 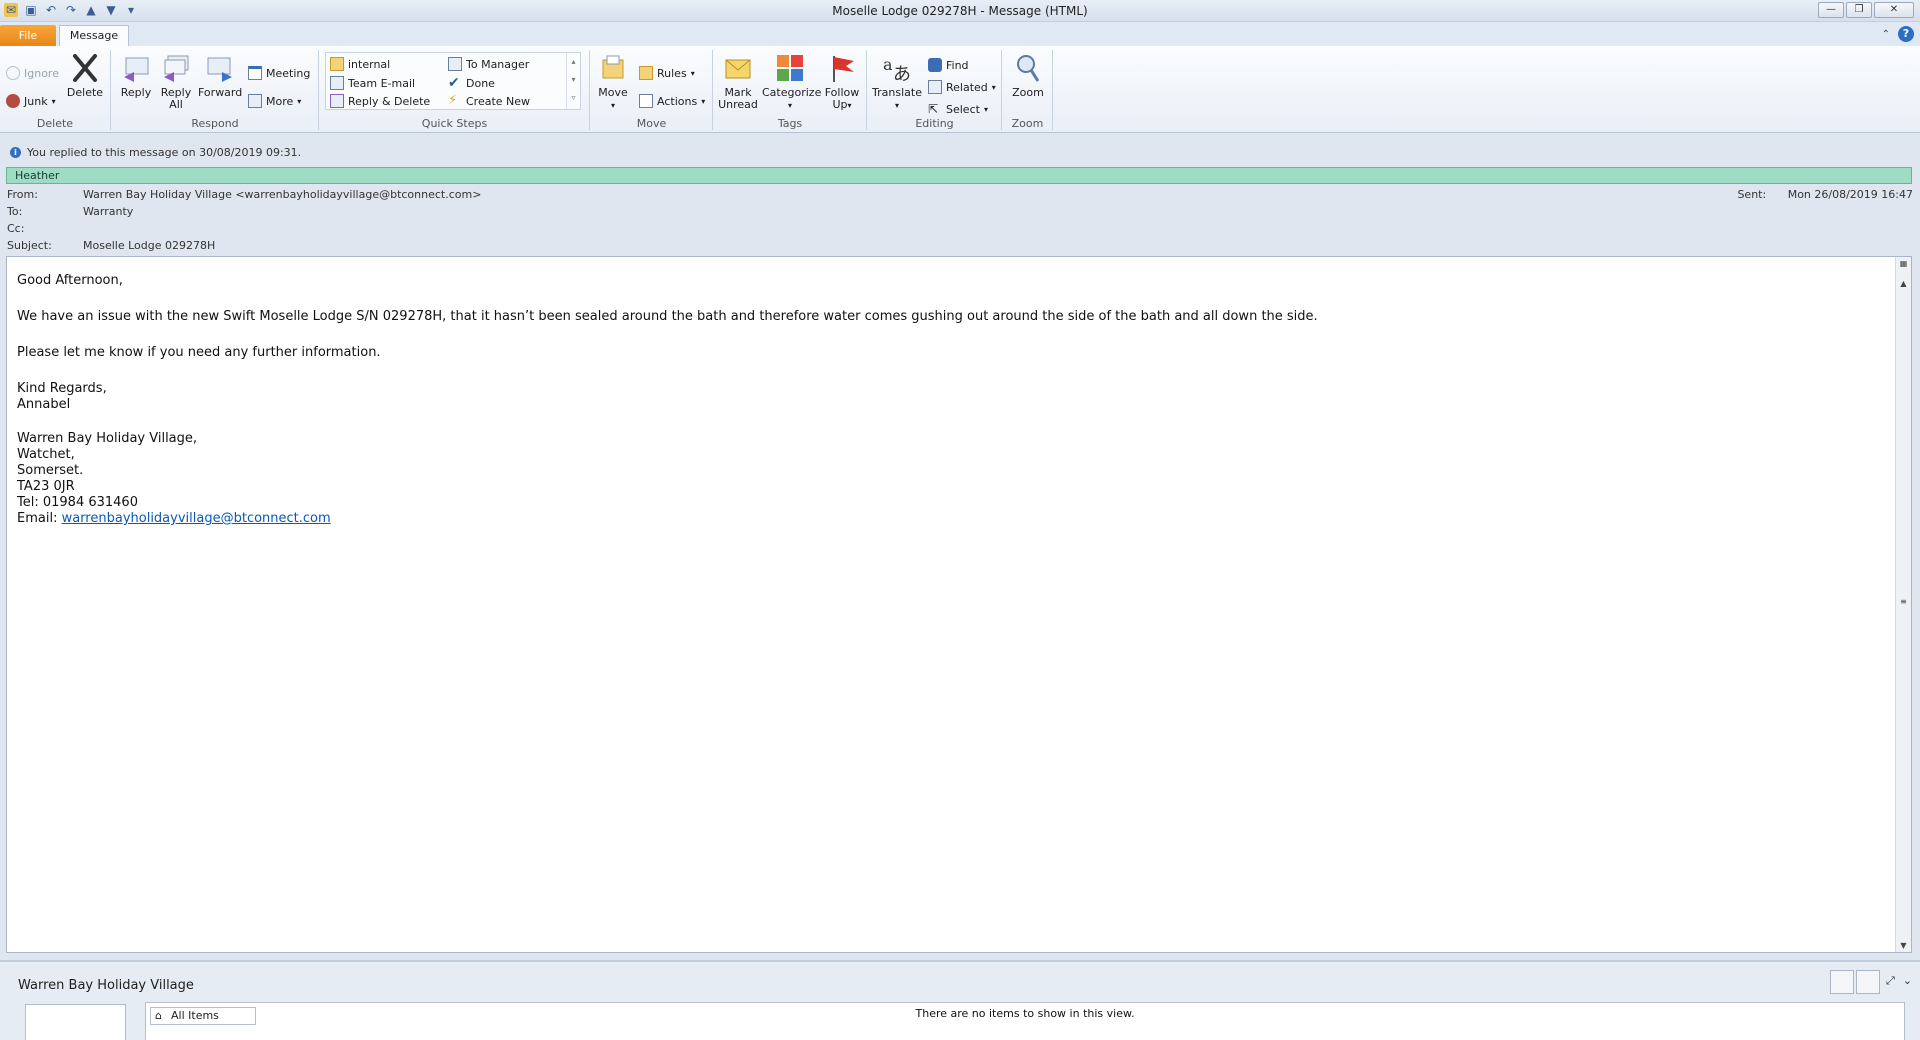 I want to click on forward-button: Forward, so click(x=220, y=75).